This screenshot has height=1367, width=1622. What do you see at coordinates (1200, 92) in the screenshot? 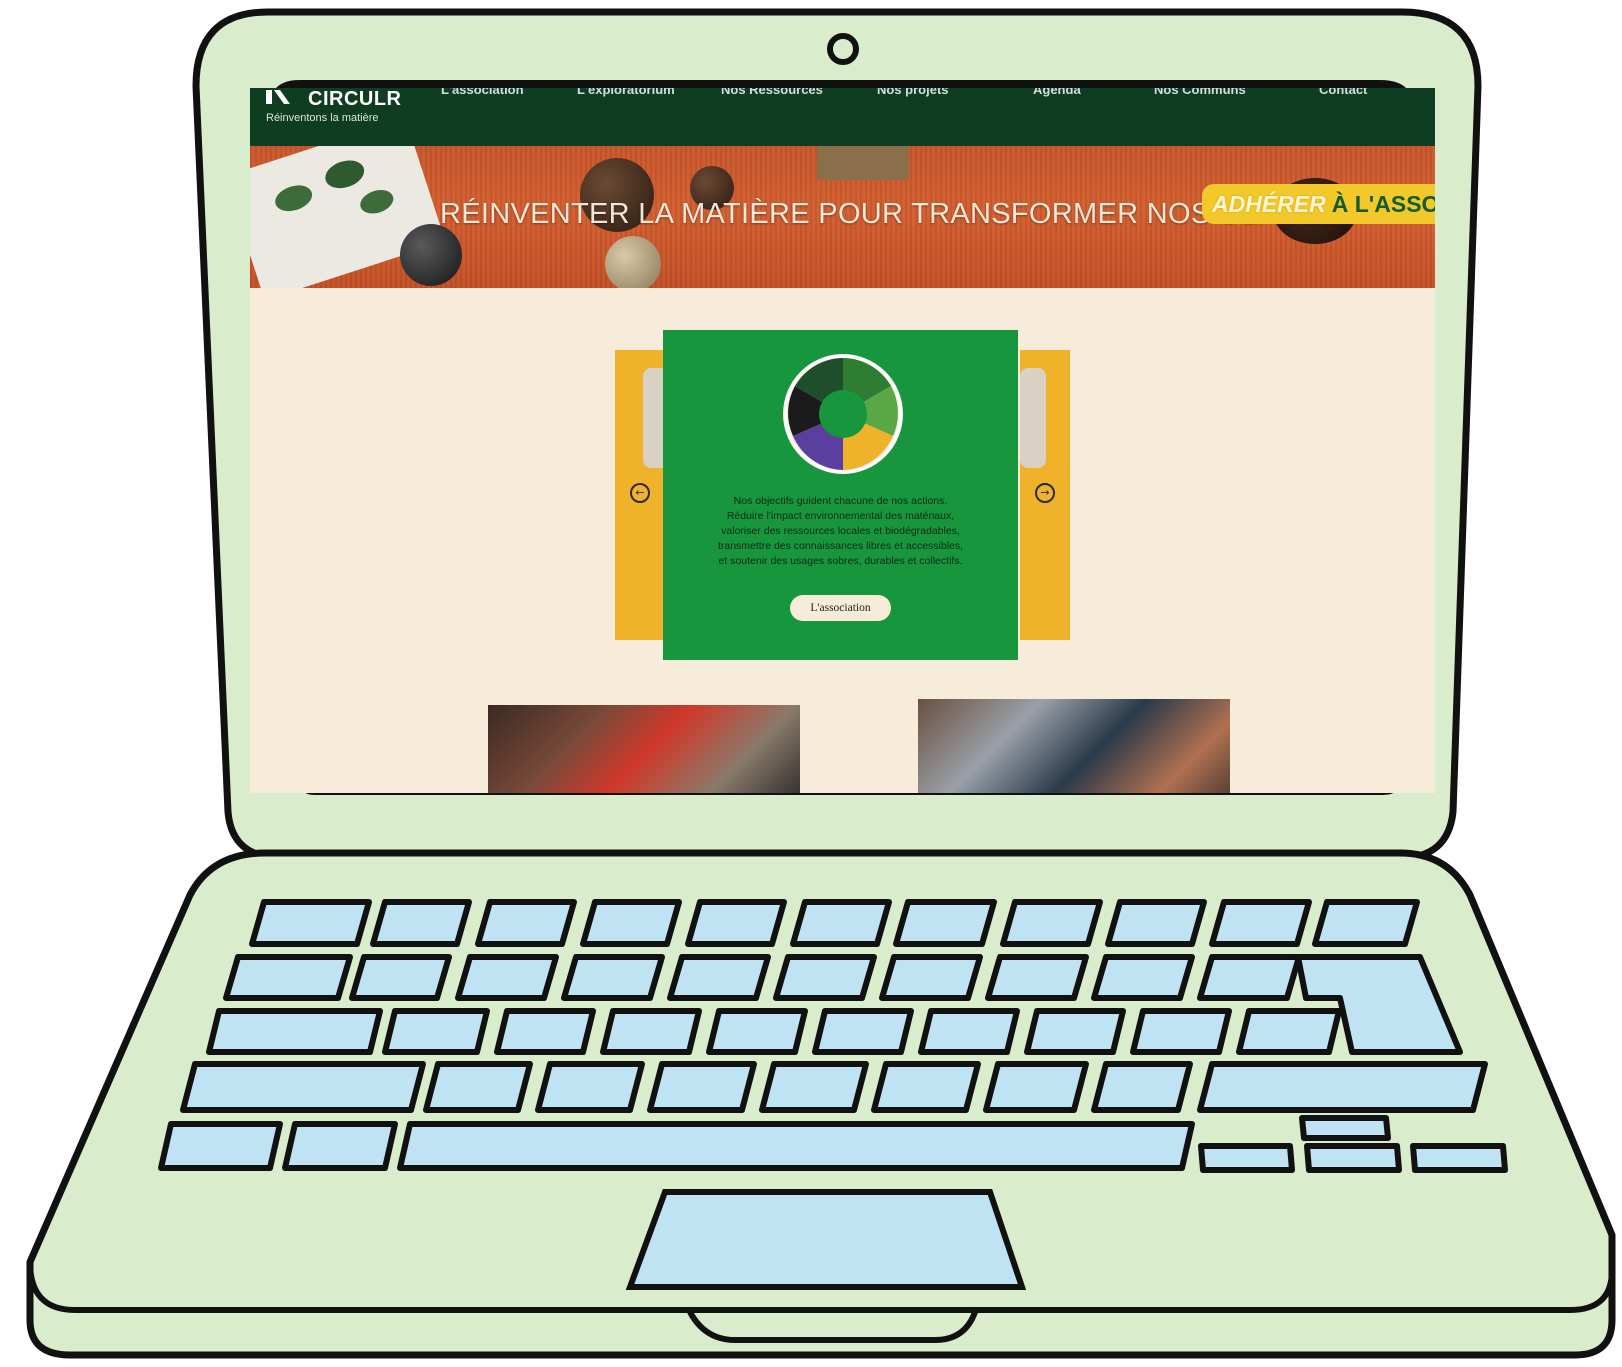
I see `nav-item-communs: Nos Communs` at bounding box center [1200, 92].